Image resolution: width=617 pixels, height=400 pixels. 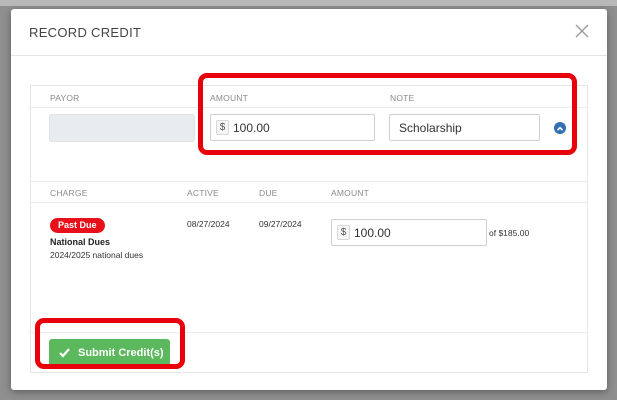 What do you see at coordinates (77, 225) in the screenshot?
I see `status-badge: Past Due` at bounding box center [77, 225].